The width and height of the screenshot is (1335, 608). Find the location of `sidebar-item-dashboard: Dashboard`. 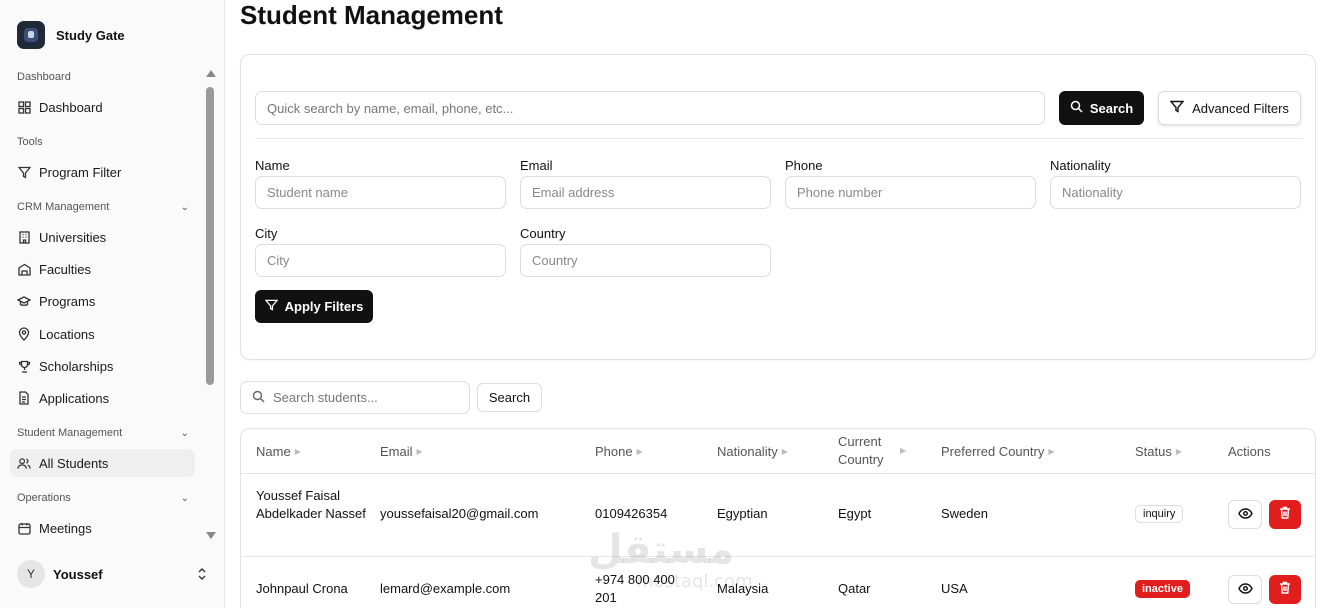

sidebar-item-dashboard: Dashboard is located at coordinates (102, 107).